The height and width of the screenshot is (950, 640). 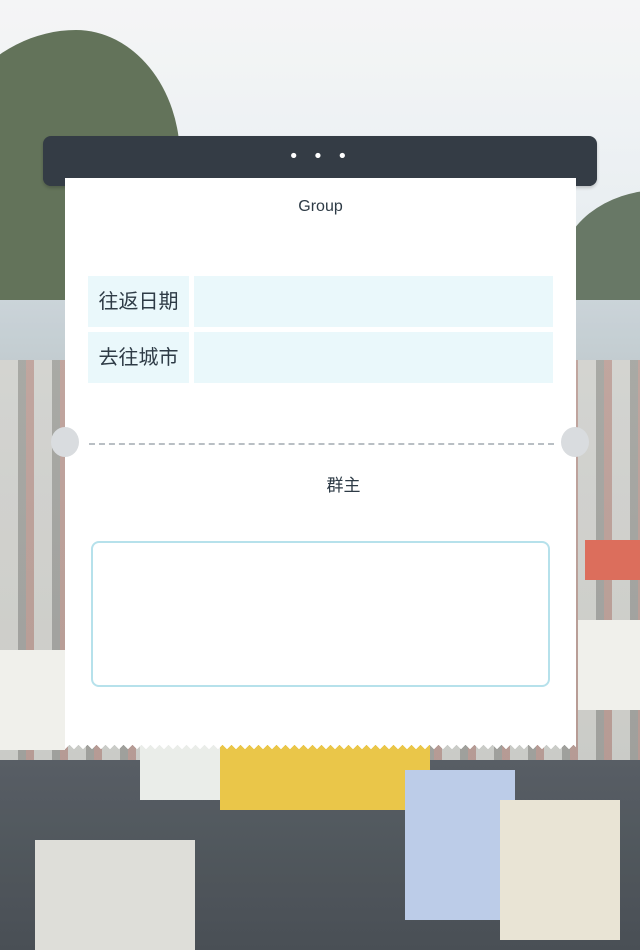 I want to click on notes-textarea, so click(x=320, y=614).